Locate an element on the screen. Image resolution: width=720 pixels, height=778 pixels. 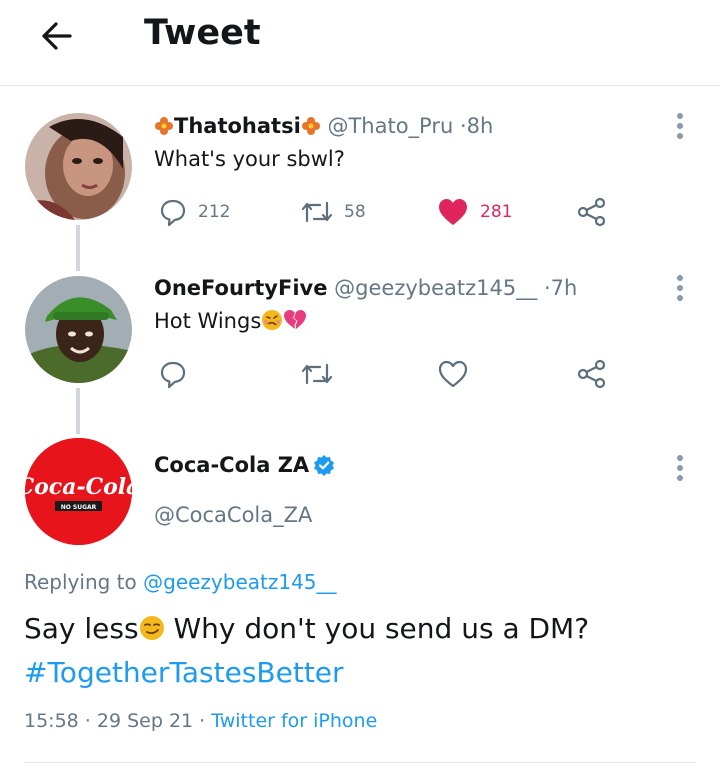
back-arrow-icon is located at coordinates (58, 36).